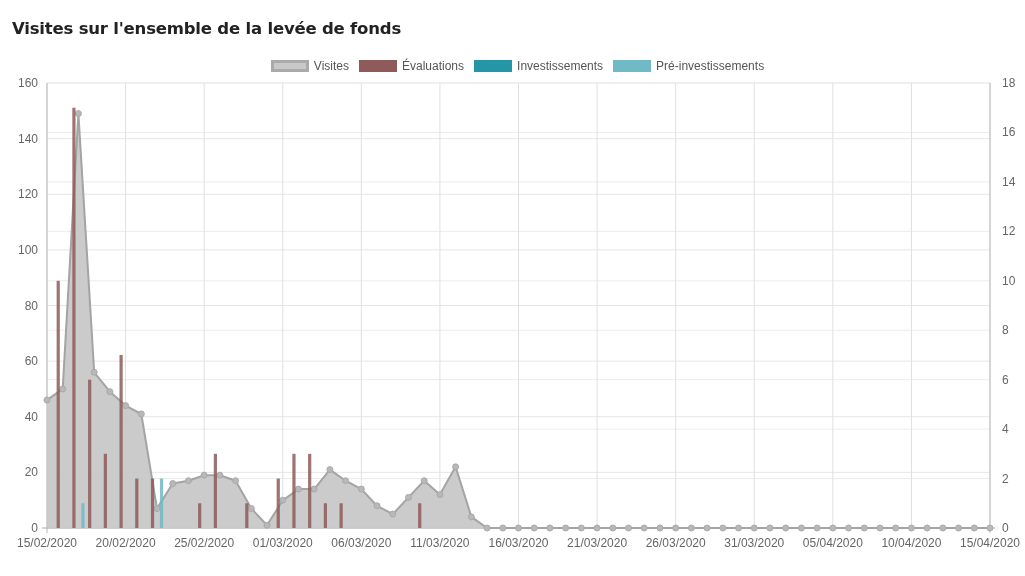 The width and height of the screenshot is (1025, 576). Describe the element at coordinates (754, 543) in the screenshot. I see `axis-tick-label: 31/03/2020` at that location.